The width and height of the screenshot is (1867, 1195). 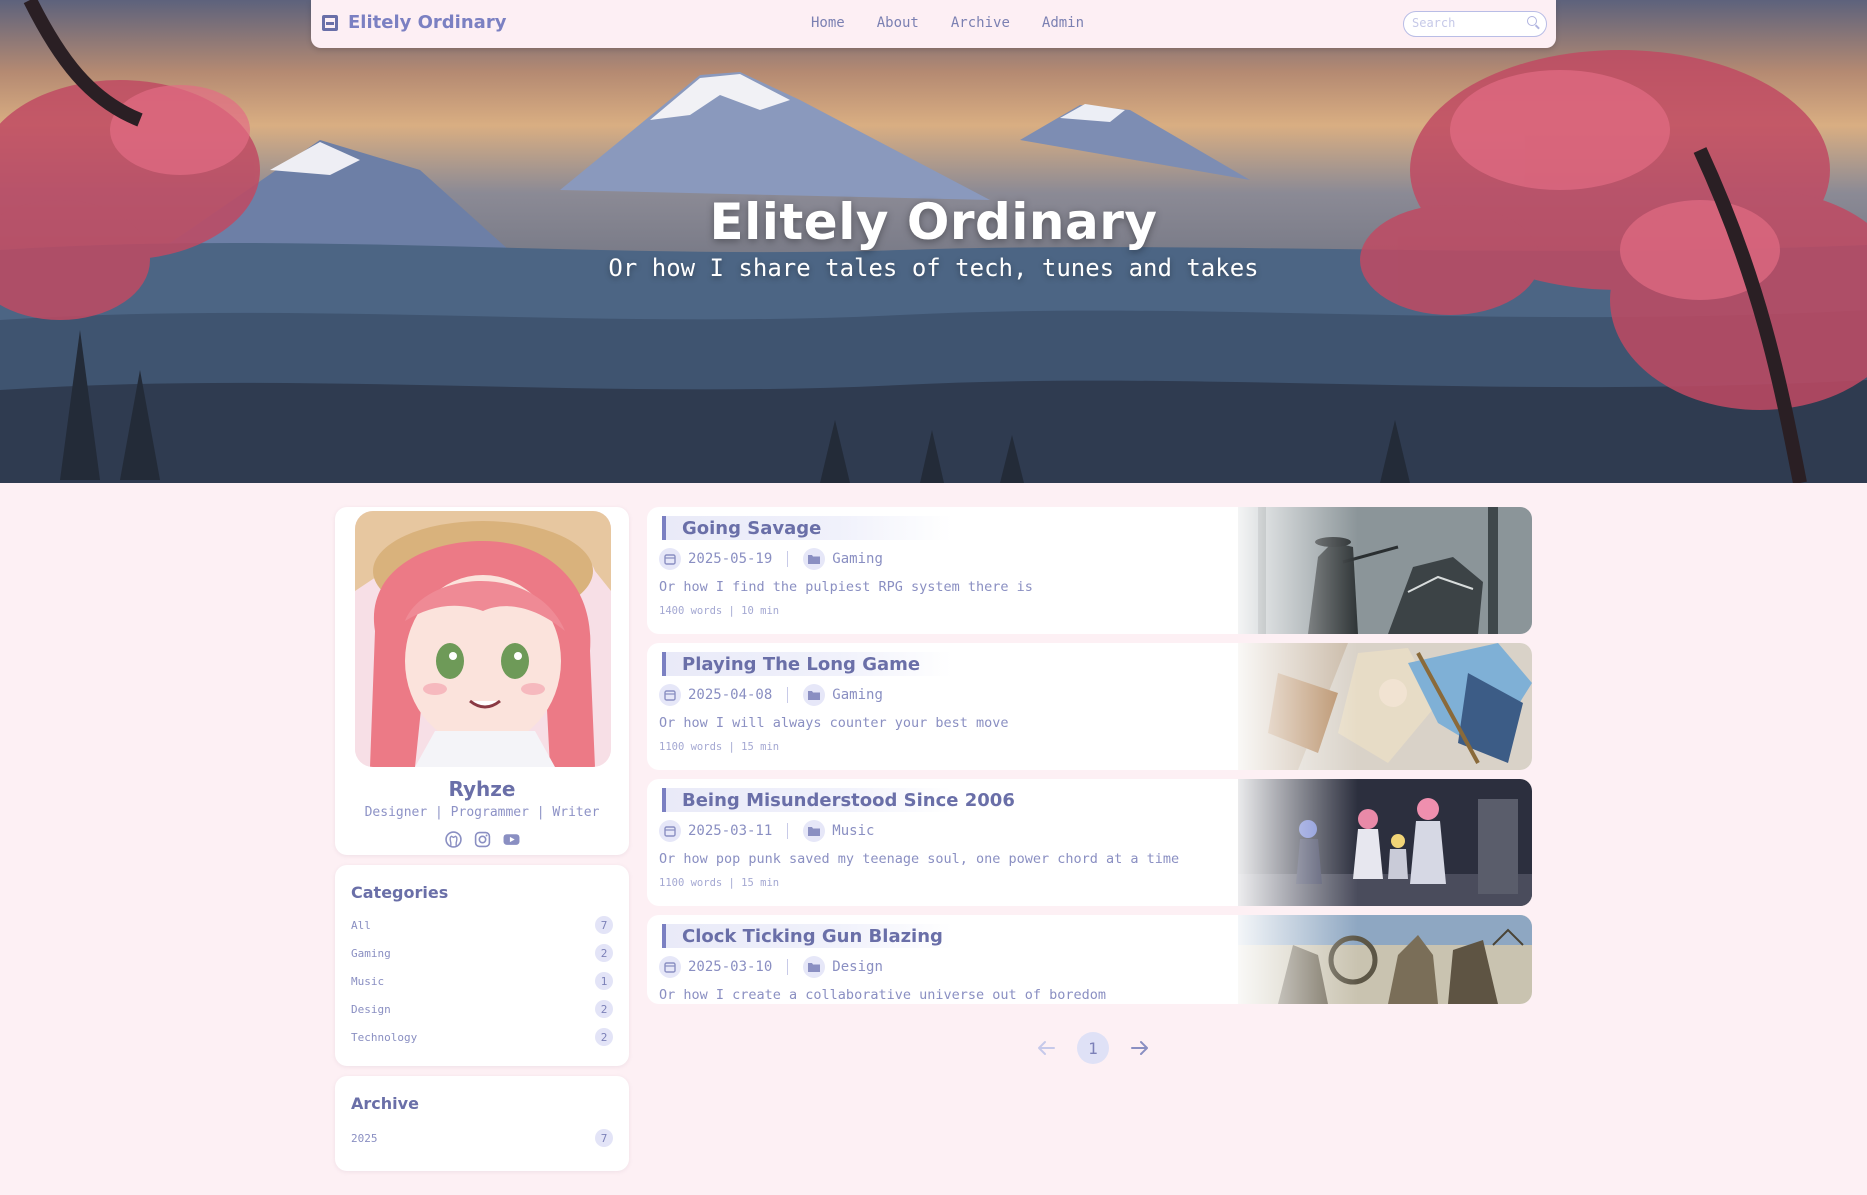 I want to click on archive-title: Archive, so click(x=385, y=1103).